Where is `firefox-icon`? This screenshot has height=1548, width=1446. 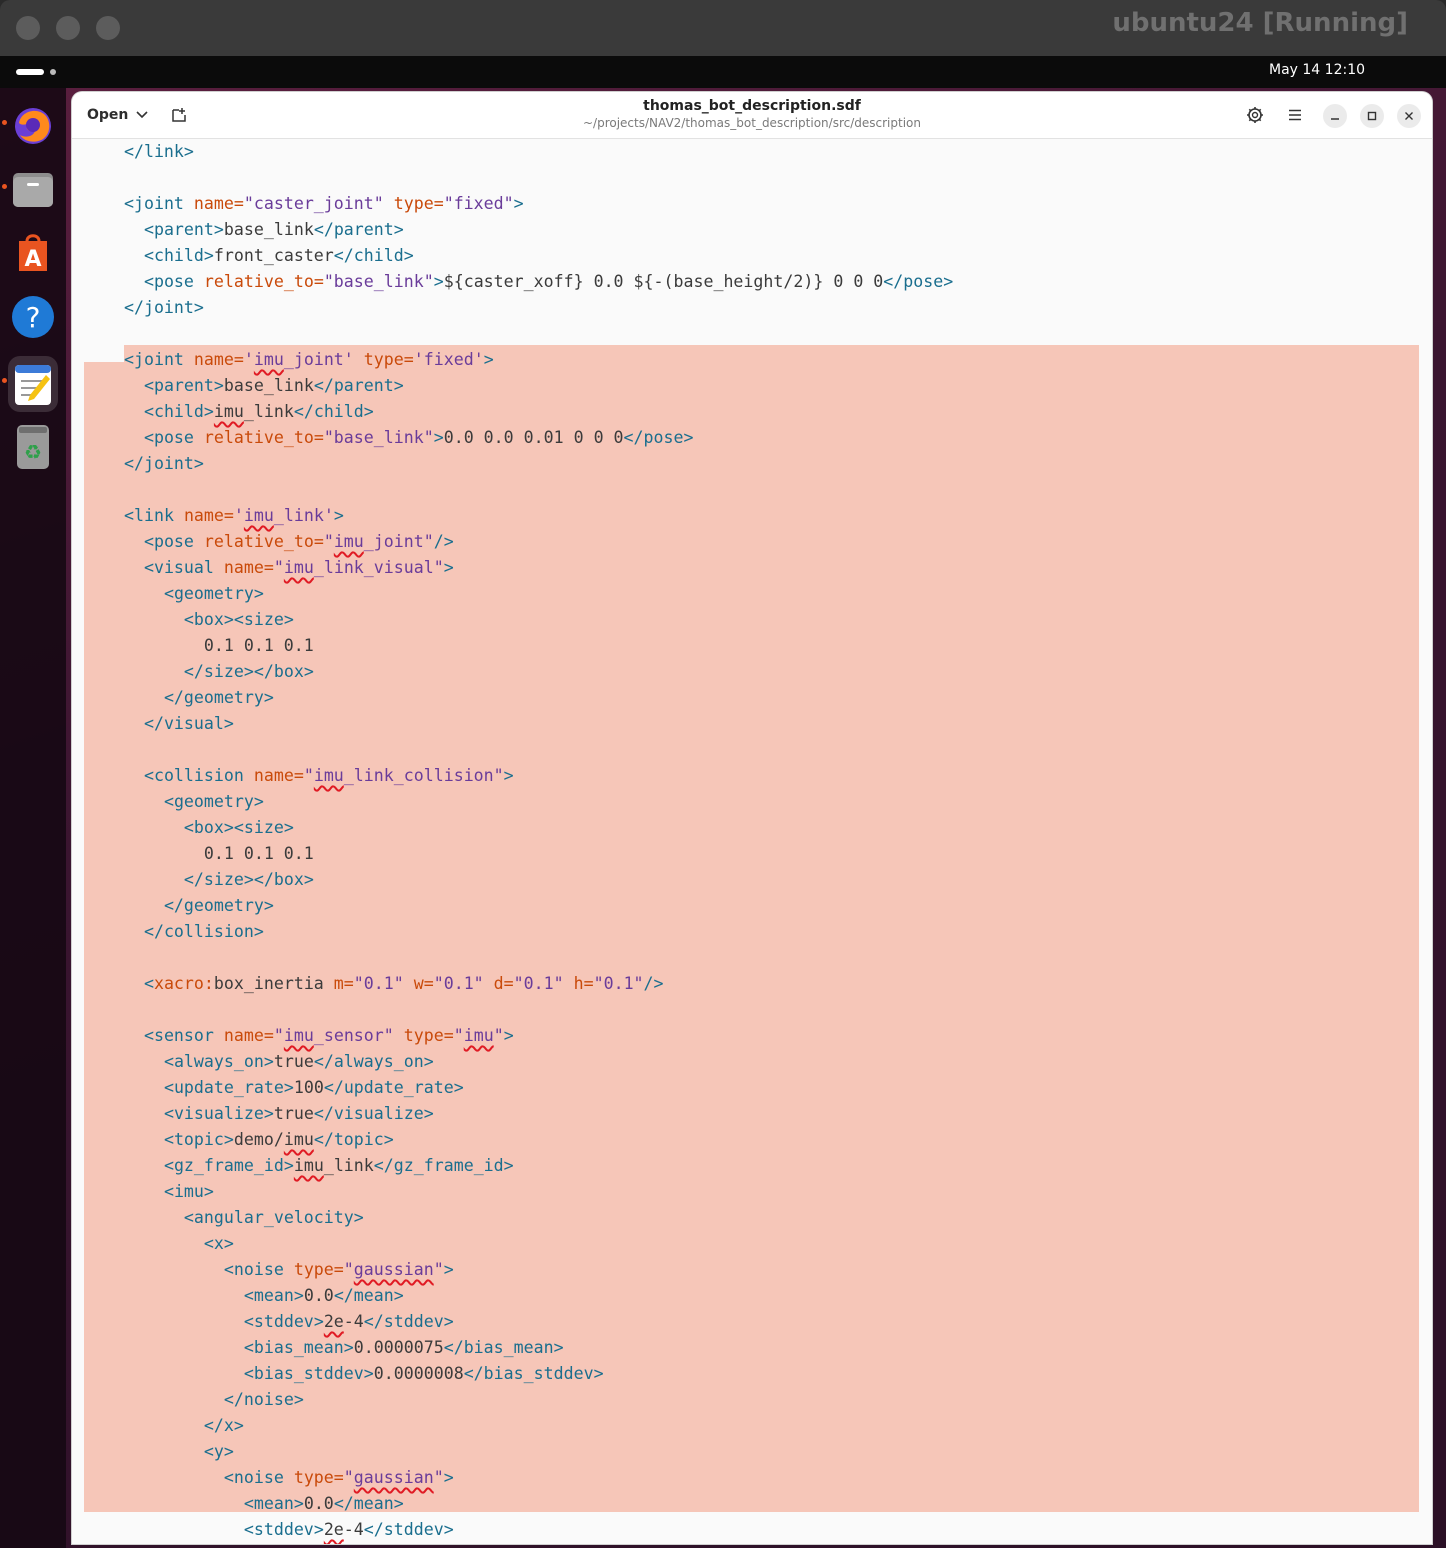 firefox-icon is located at coordinates (33, 125).